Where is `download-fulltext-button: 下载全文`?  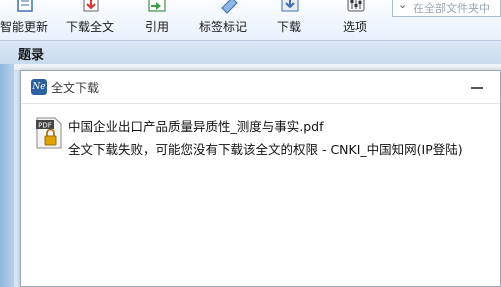 download-fulltext-button: 下载全文 is located at coordinates (91, 20).